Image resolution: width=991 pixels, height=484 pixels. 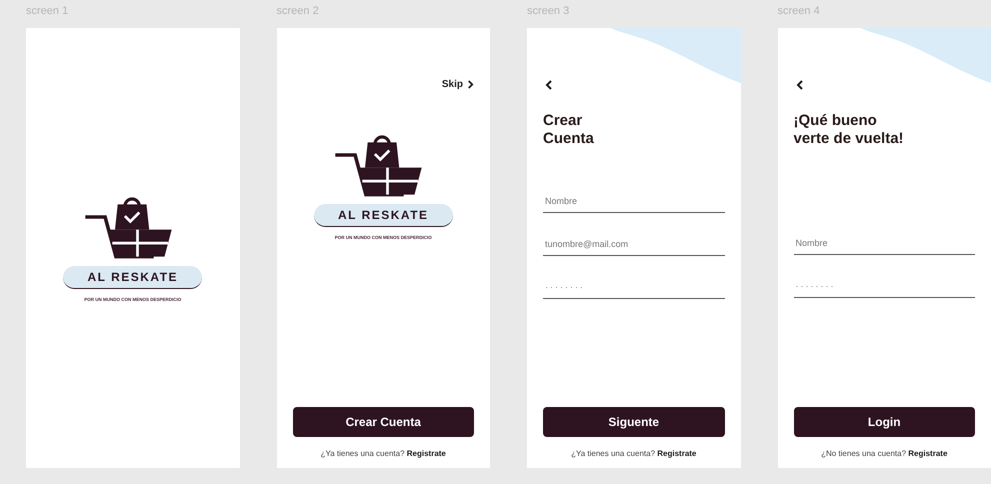 What do you see at coordinates (884, 453) in the screenshot?
I see `footer-text: ¿No tienes una cuenta? Registrate` at bounding box center [884, 453].